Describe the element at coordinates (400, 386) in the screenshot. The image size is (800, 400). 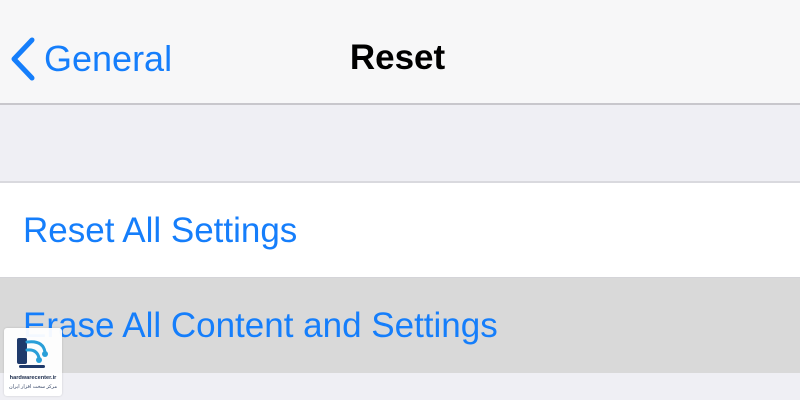
I see `grouped-background-bottom` at that location.